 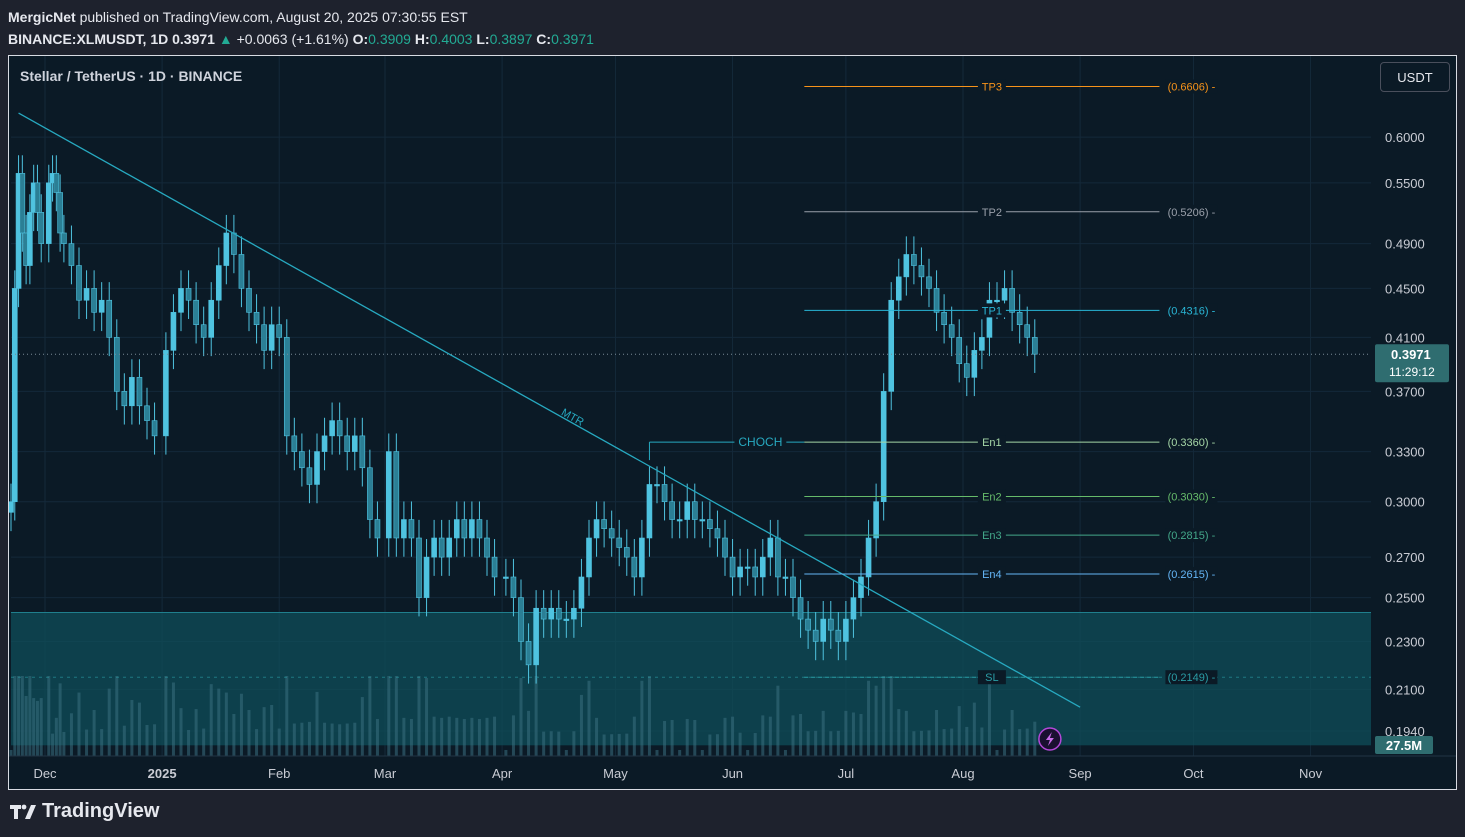 What do you see at coordinates (1415, 77) in the screenshot?
I see `currency-button: USDT` at bounding box center [1415, 77].